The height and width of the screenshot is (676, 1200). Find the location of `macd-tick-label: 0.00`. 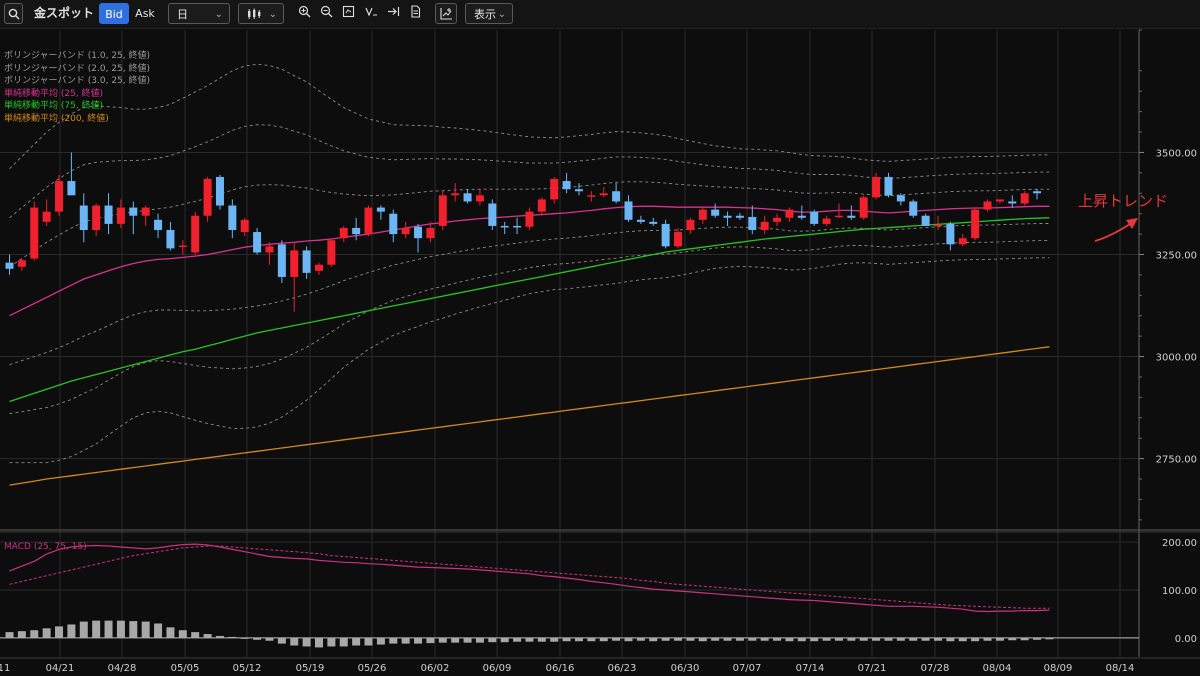

macd-tick-label: 0.00 is located at coordinates (1186, 639).